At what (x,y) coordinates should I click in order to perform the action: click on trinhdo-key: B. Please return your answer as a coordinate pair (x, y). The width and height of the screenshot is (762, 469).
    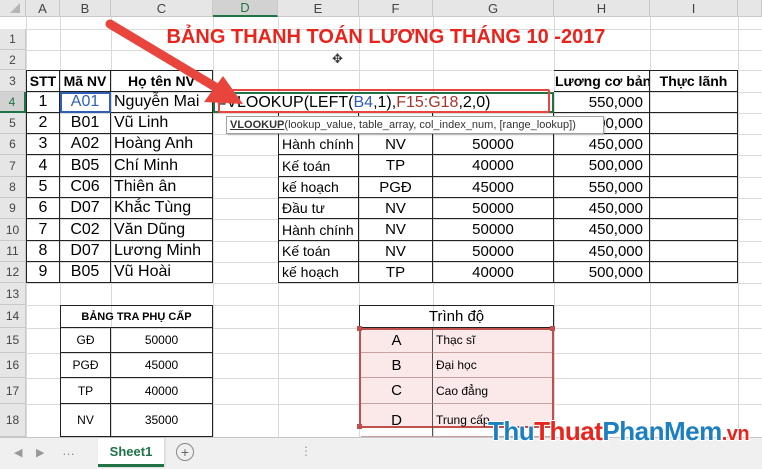
    Looking at the image, I should click on (397, 365).